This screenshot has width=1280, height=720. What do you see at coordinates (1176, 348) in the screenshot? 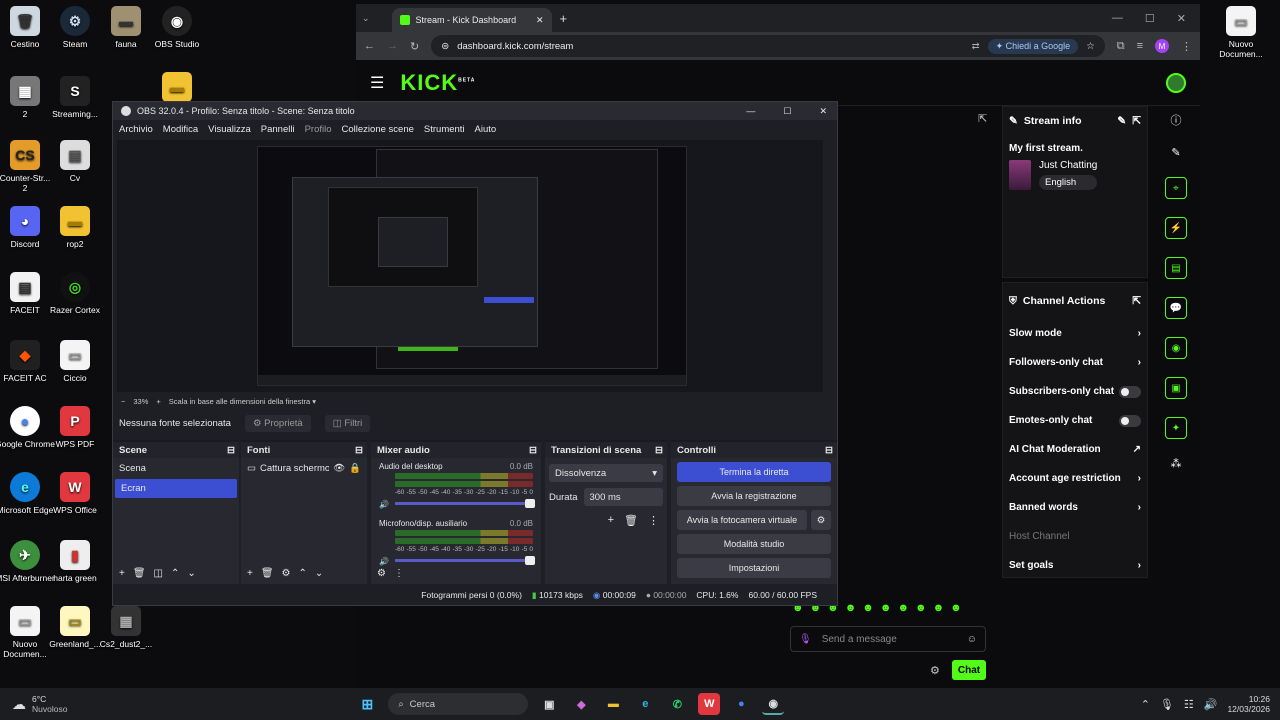
I see `mod-tool-5-icon: ◉` at bounding box center [1176, 348].